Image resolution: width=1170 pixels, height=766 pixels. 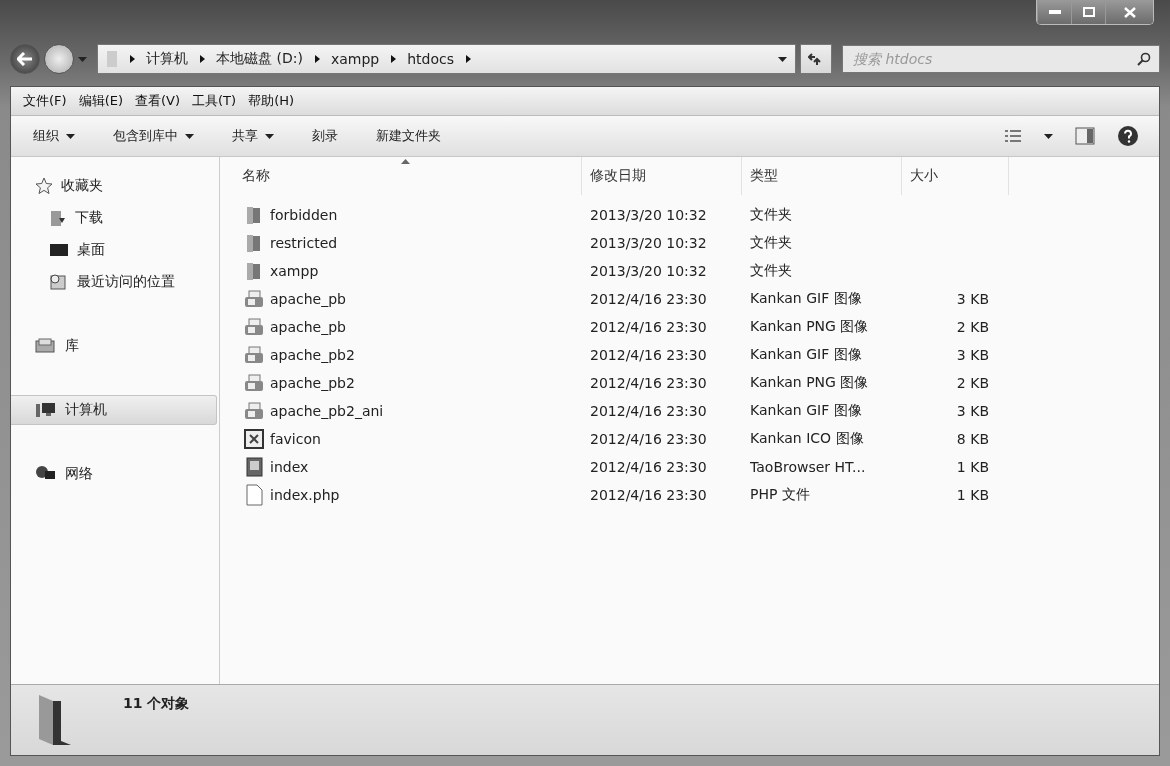 I want to click on refresh-button, so click(x=816, y=59).